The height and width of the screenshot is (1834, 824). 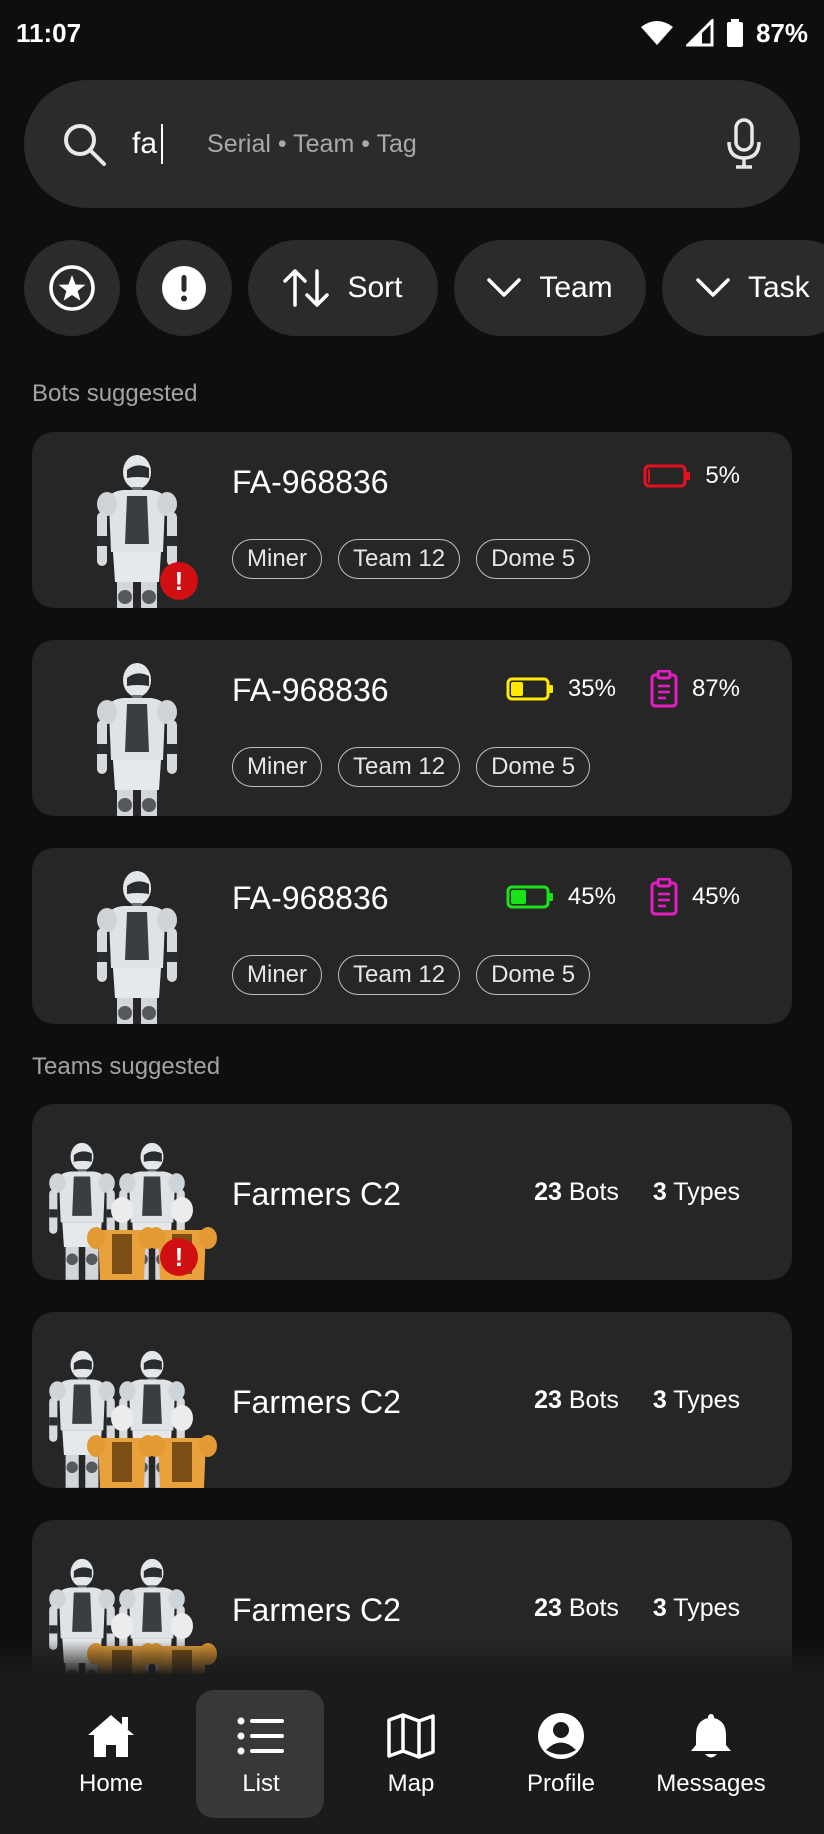 What do you see at coordinates (412, 1192) in the screenshot?
I see `team-card: ! Farmers C2 23 Bots 3 Types` at bounding box center [412, 1192].